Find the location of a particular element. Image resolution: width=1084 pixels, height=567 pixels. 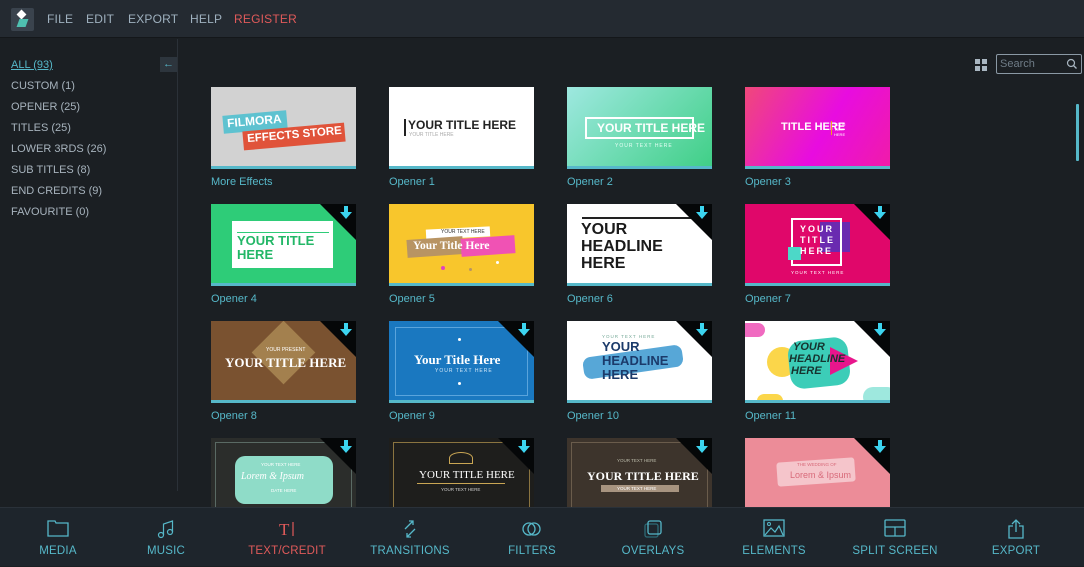

overlays-icon is located at coordinates (653, 529).